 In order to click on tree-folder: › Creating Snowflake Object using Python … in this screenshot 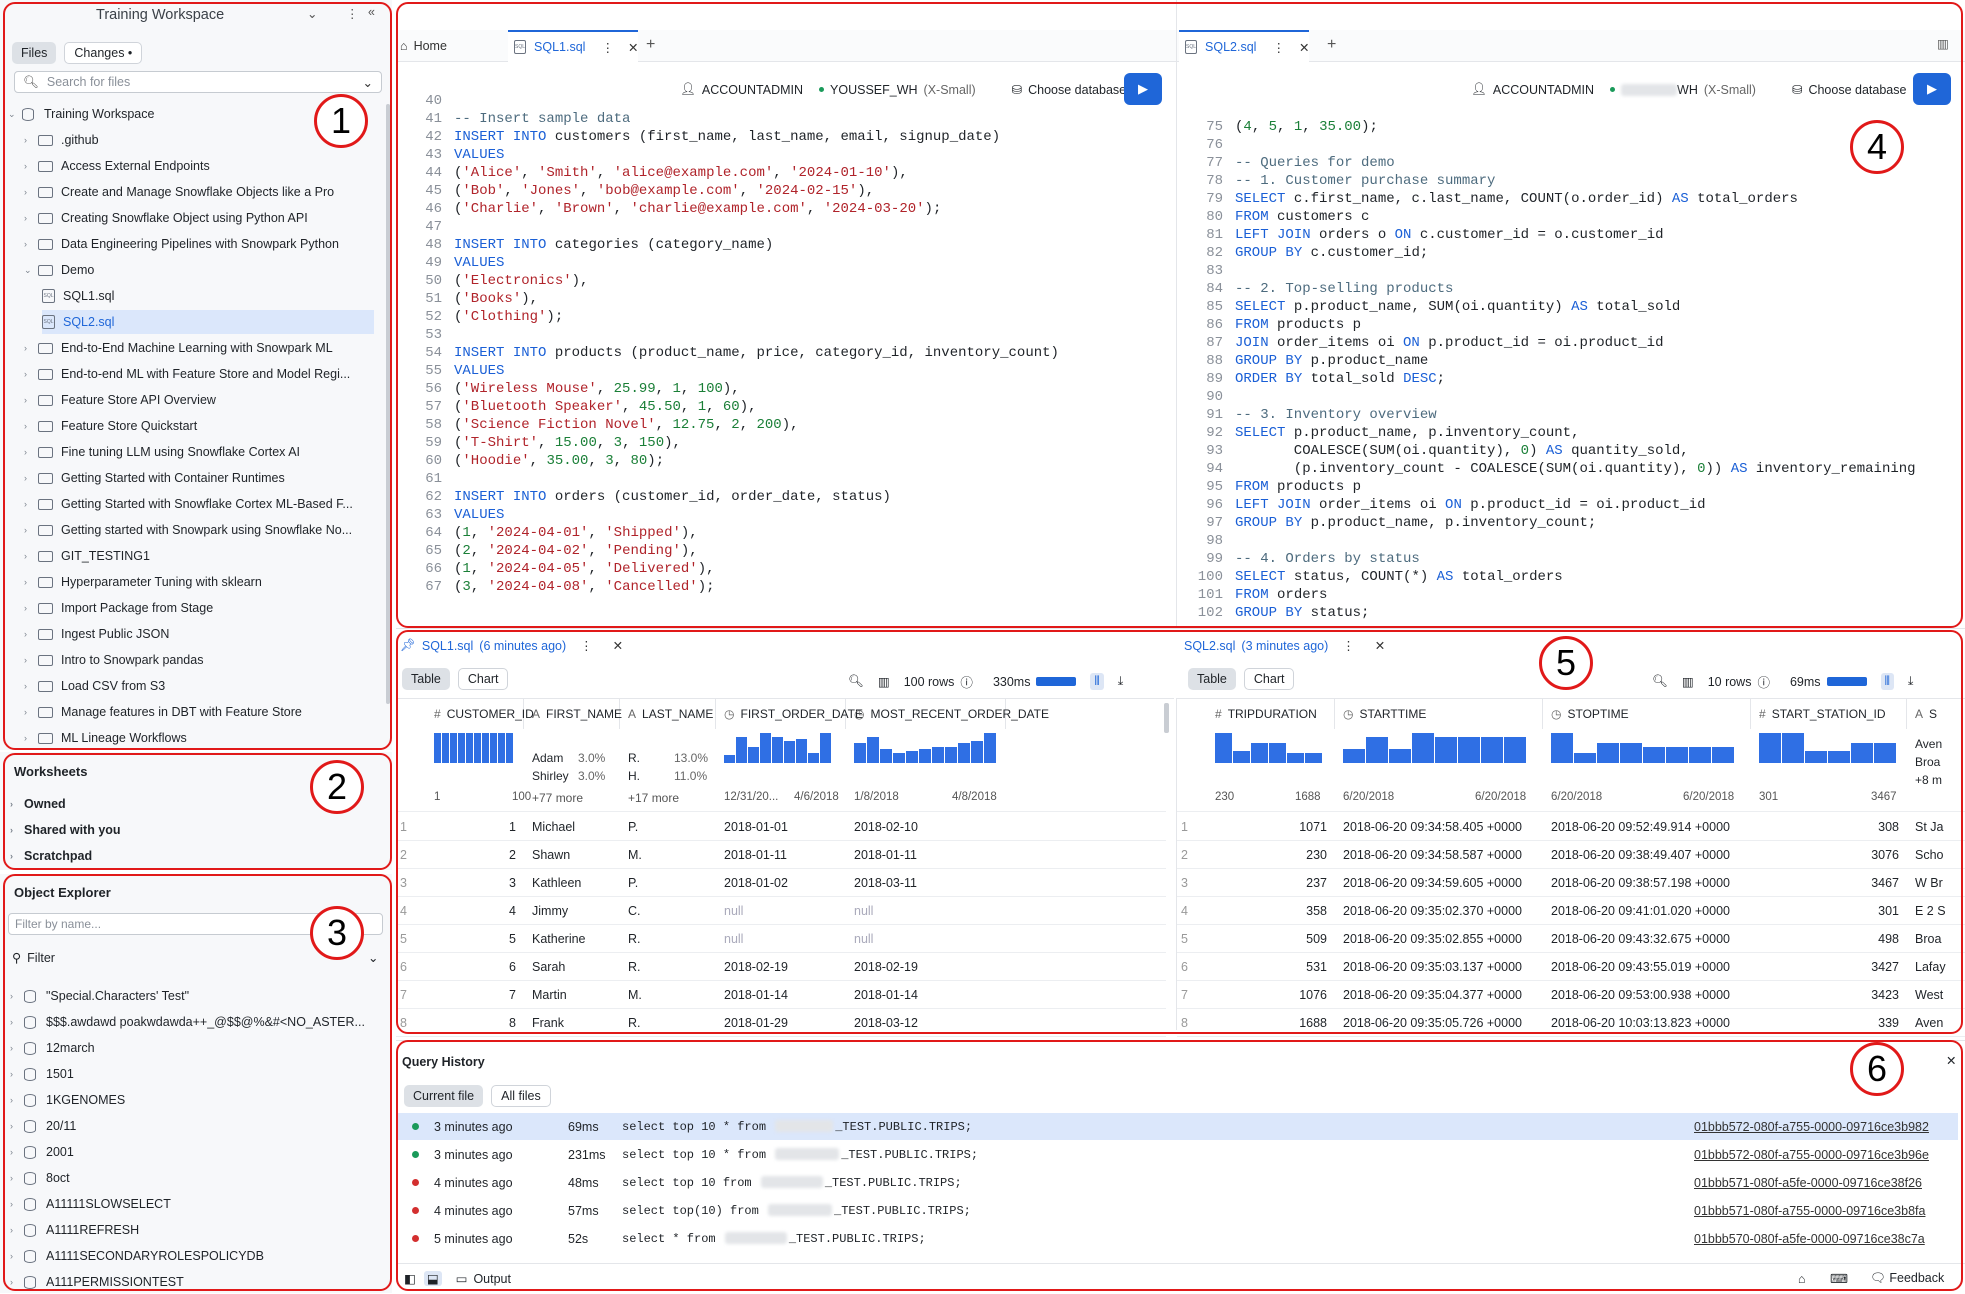, I will do `click(166, 218)`.